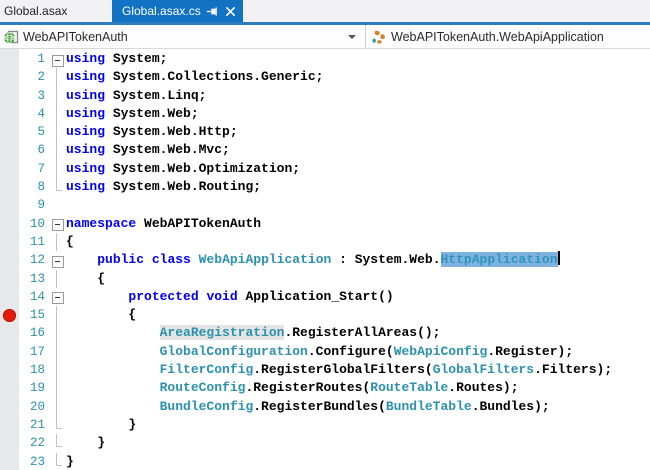 This screenshot has height=470, width=650. What do you see at coordinates (41, 113) in the screenshot?
I see `line-number: 4` at bounding box center [41, 113].